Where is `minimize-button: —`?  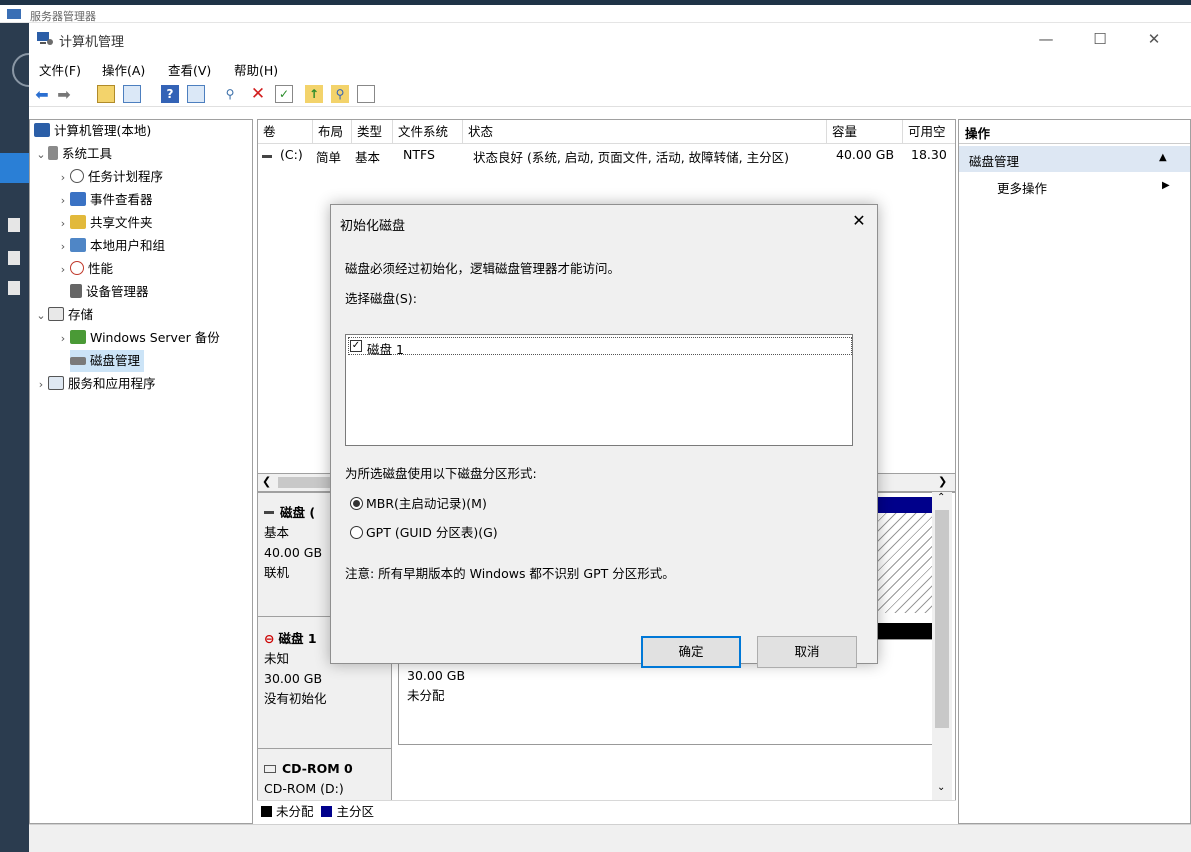 minimize-button: — is located at coordinates (1046, 39).